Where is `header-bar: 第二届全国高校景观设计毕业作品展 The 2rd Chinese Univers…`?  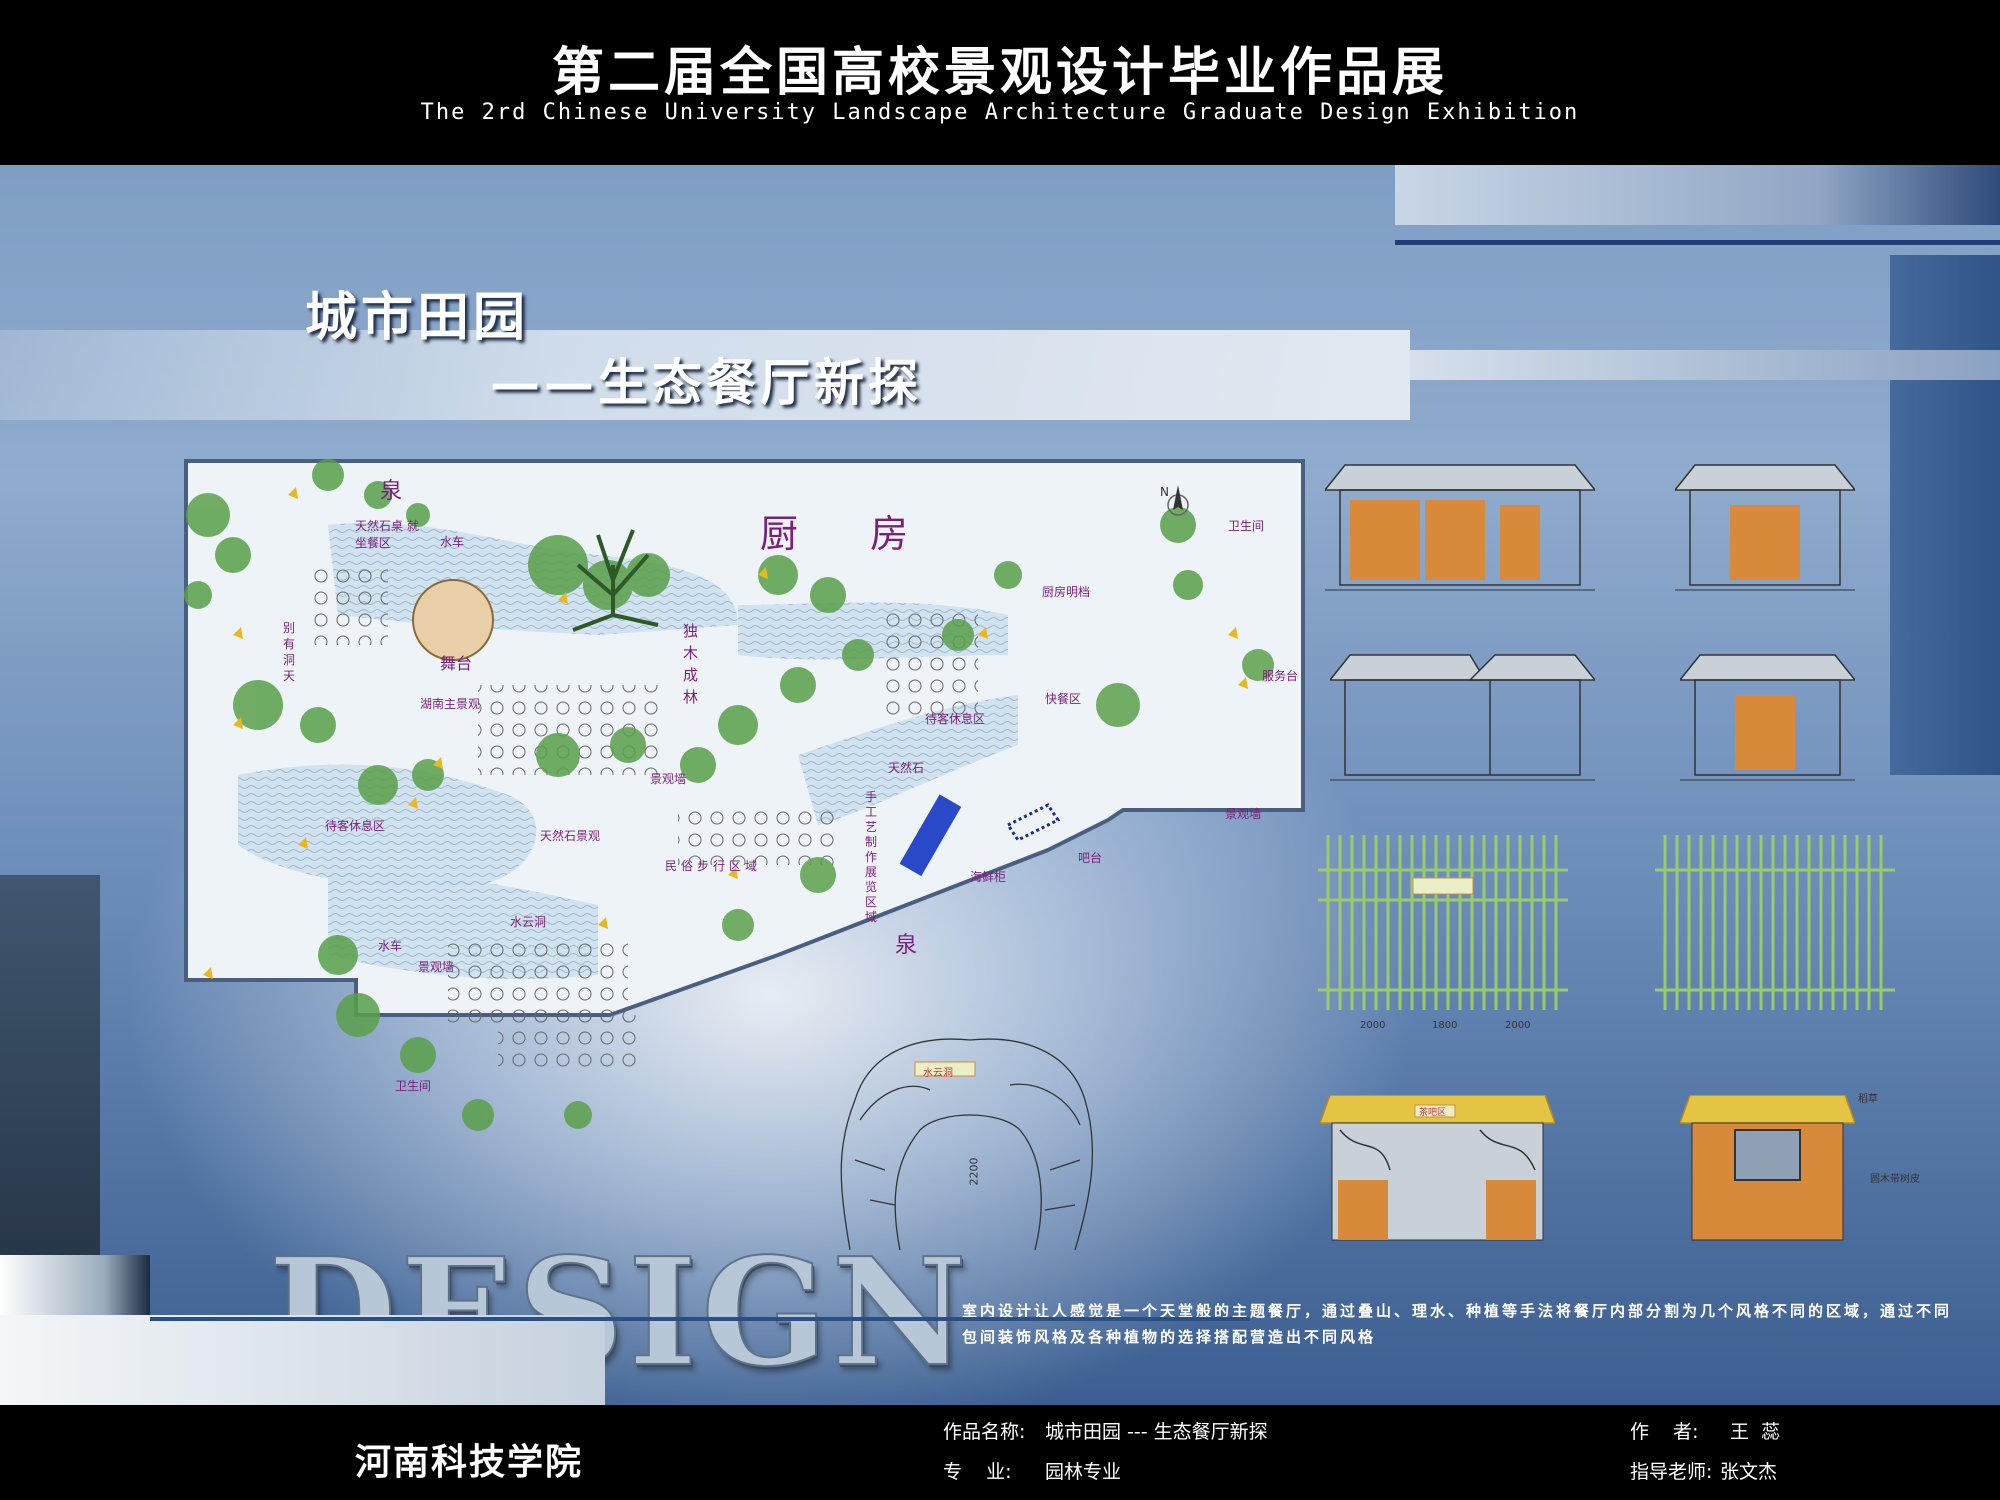
header-bar: 第二届全国高校景观设计毕业作品展 The 2rd Chinese Univers… is located at coordinates (1000, 82).